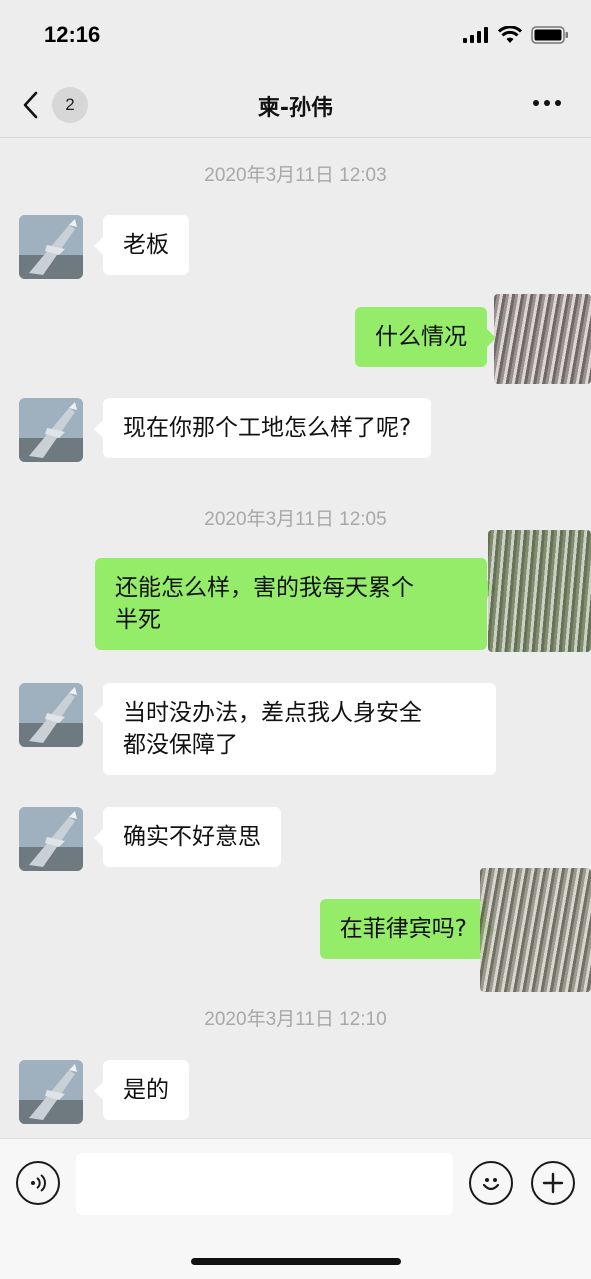  What do you see at coordinates (549, 35) in the screenshot?
I see `battery-icon` at bounding box center [549, 35].